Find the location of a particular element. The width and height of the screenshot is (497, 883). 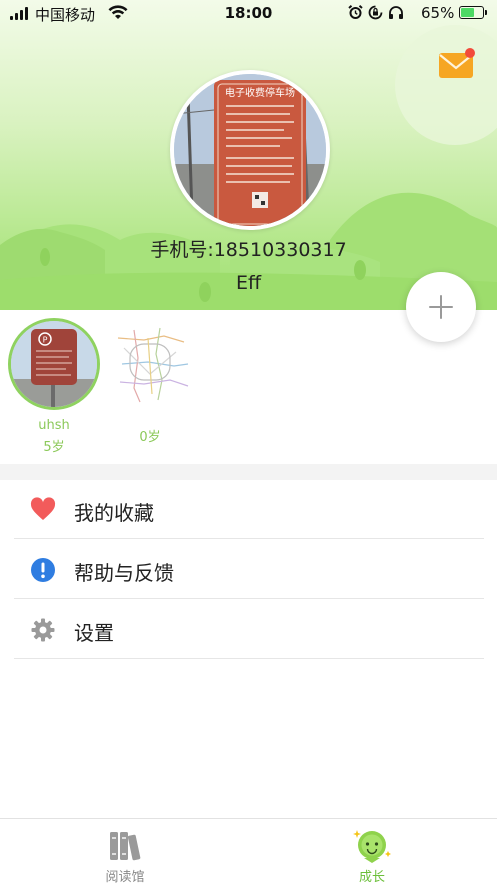

menu-item-help-feedback: 帮助与反馈 is located at coordinates (249, 569).